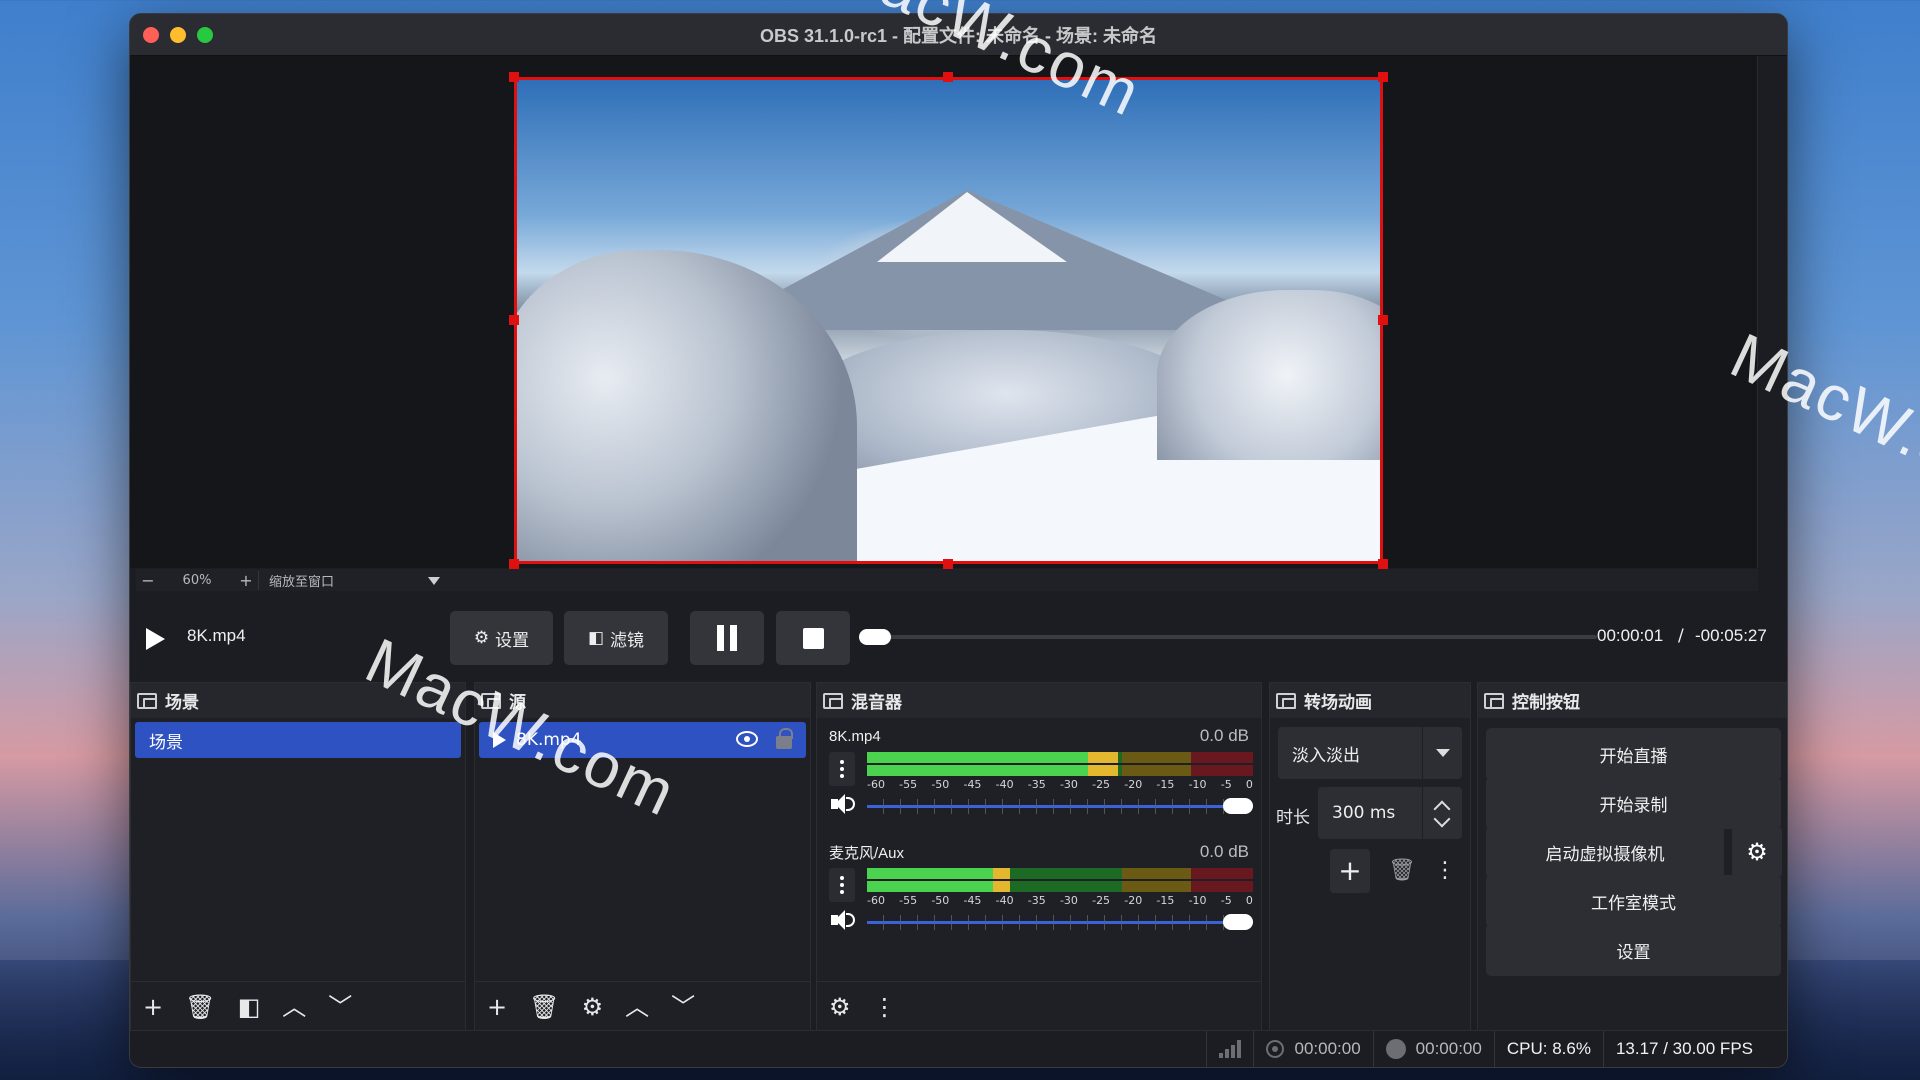 This screenshot has height=1080, width=1920. Describe the element at coordinates (972, 784) in the screenshot. I see `scale-tick: -45` at that location.